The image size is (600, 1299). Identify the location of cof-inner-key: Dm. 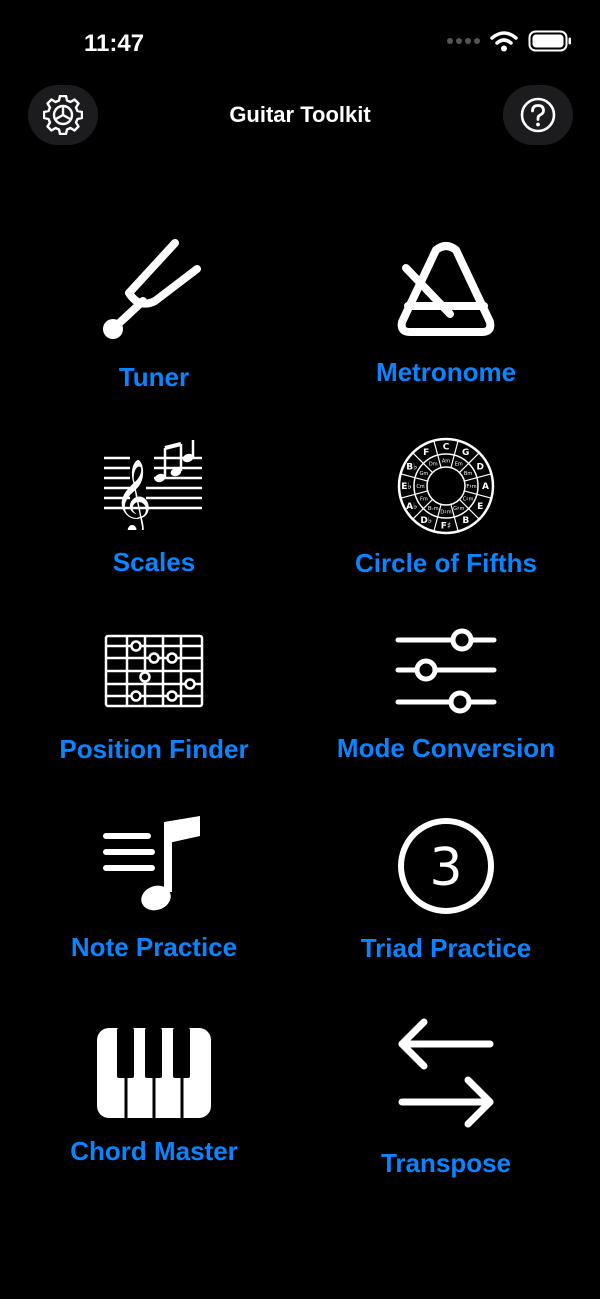
(433, 465).